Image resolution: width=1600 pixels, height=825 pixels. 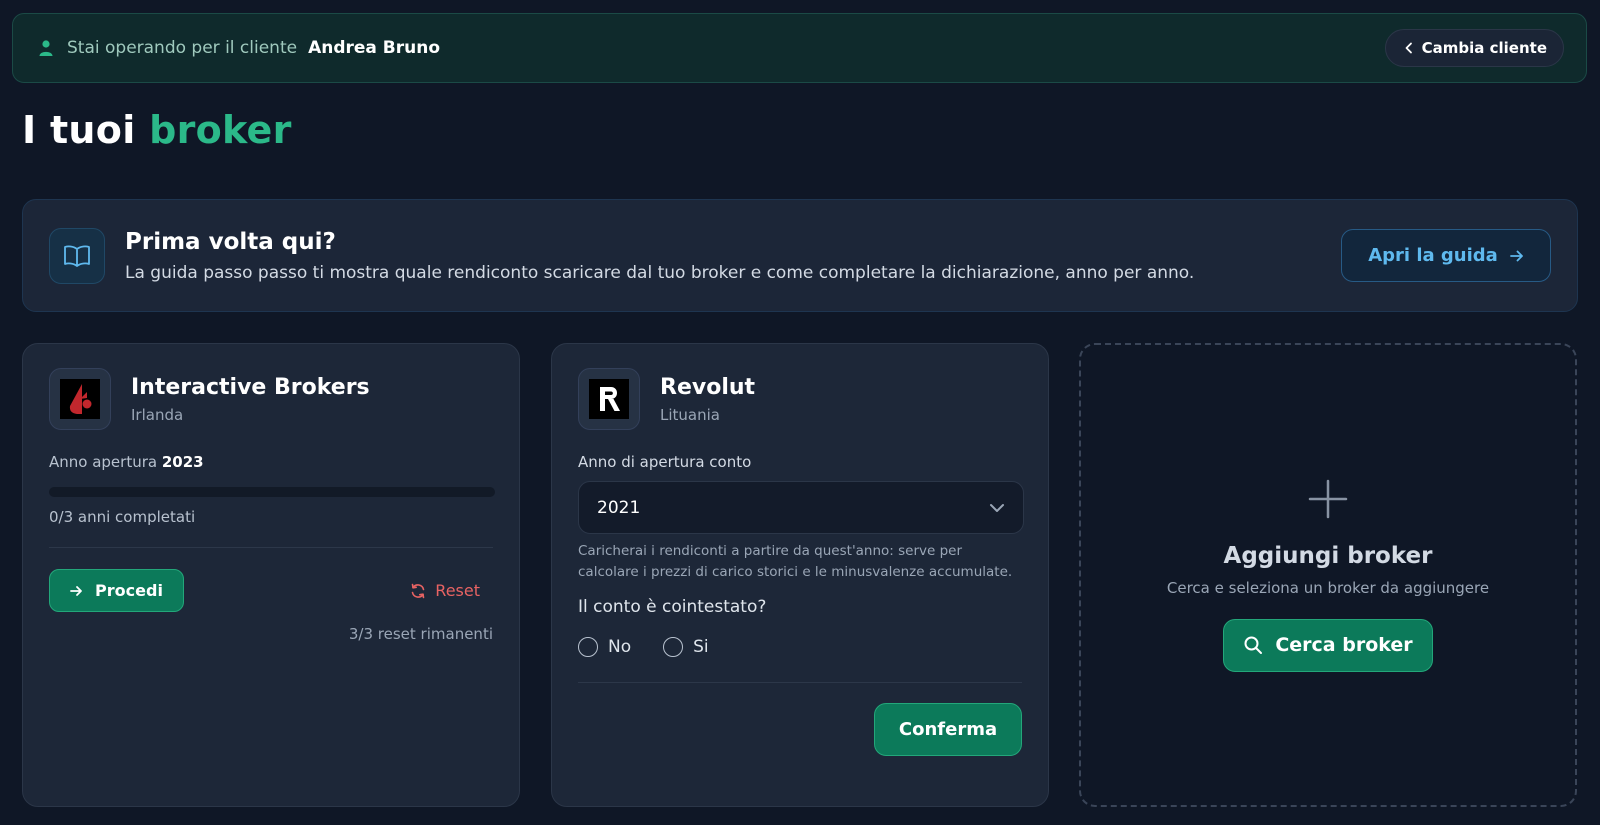 I want to click on radio-no-label: No, so click(x=620, y=647).